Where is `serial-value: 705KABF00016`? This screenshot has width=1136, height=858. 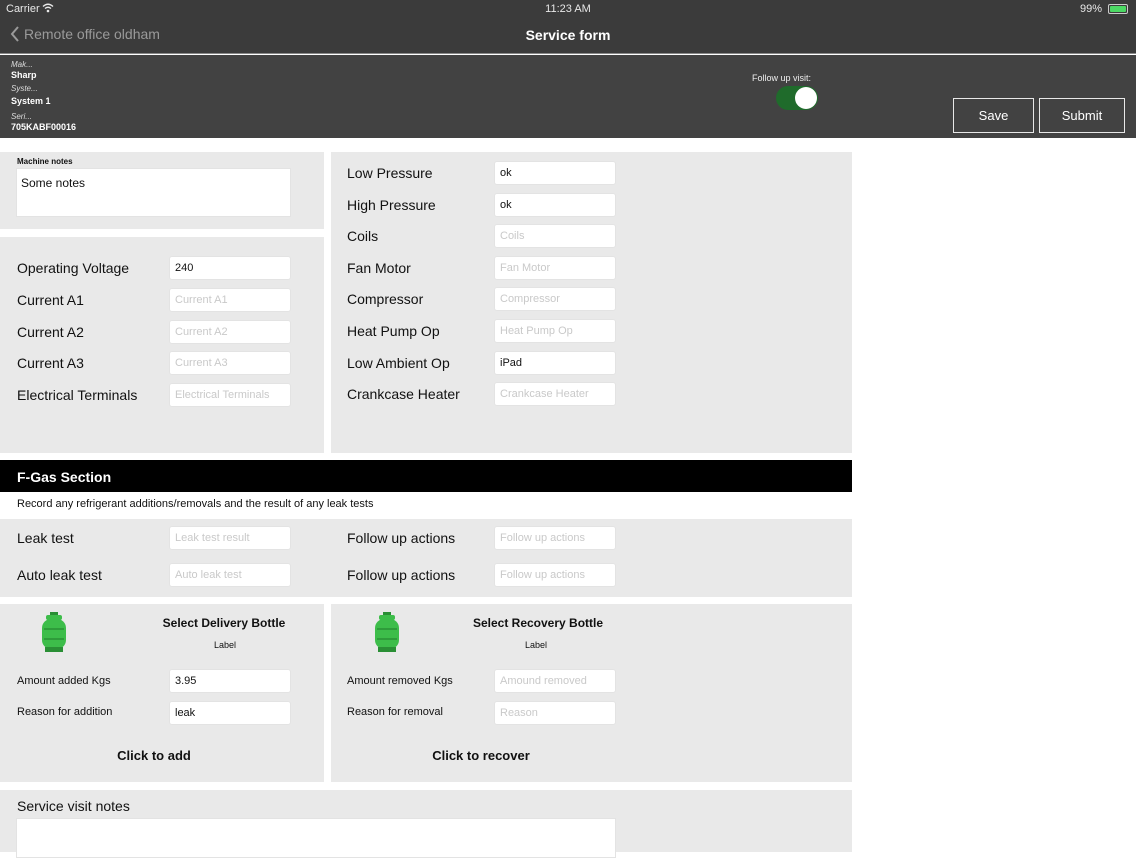
serial-value: 705KABF00016 is located at coordinates (44, 127).